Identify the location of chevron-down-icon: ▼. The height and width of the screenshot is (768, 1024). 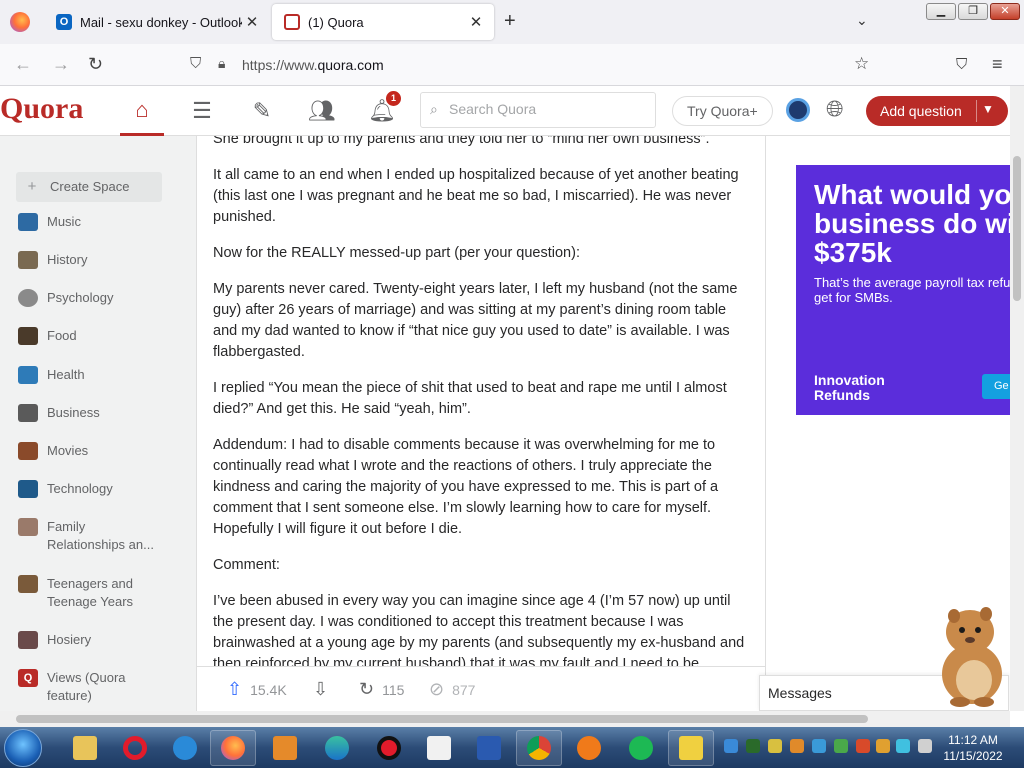
(988, 109).